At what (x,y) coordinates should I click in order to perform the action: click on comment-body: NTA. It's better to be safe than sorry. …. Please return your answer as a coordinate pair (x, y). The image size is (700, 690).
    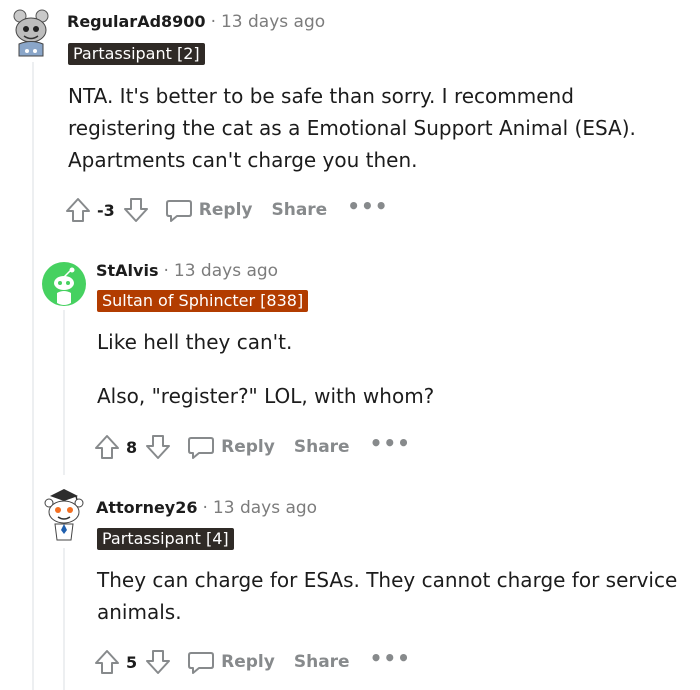
    Looking at the image, I should click on (378, 128).